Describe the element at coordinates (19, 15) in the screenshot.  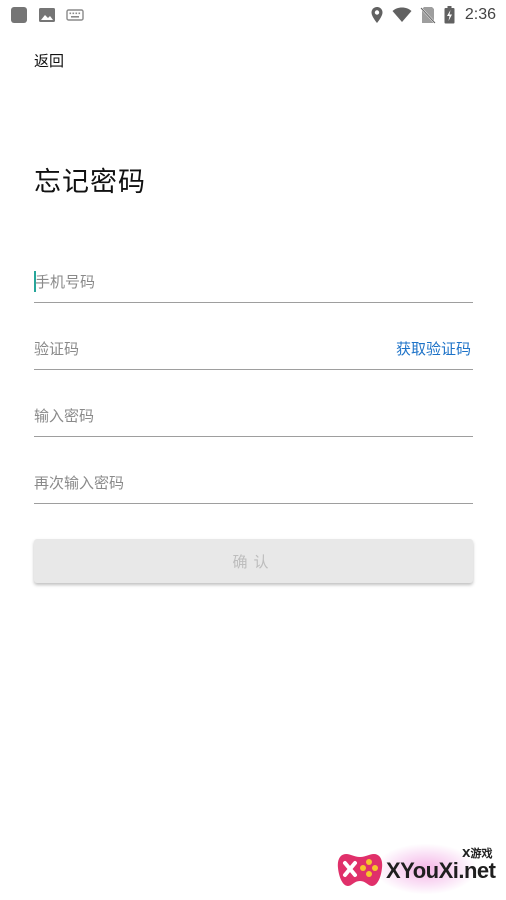
I see `app-square-icon` at that location.